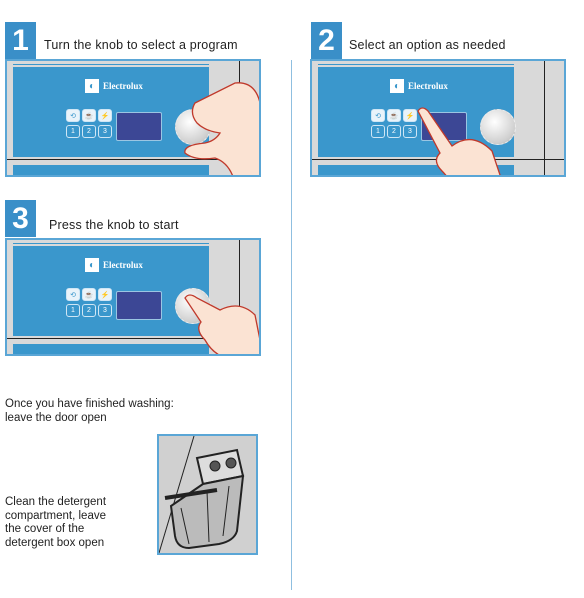 The image size is (584, 598). What do you see at coordinates (45, 529) in the screenshot?
I see `clean-line-3: the cover of the` at bounding box center [45, 529].